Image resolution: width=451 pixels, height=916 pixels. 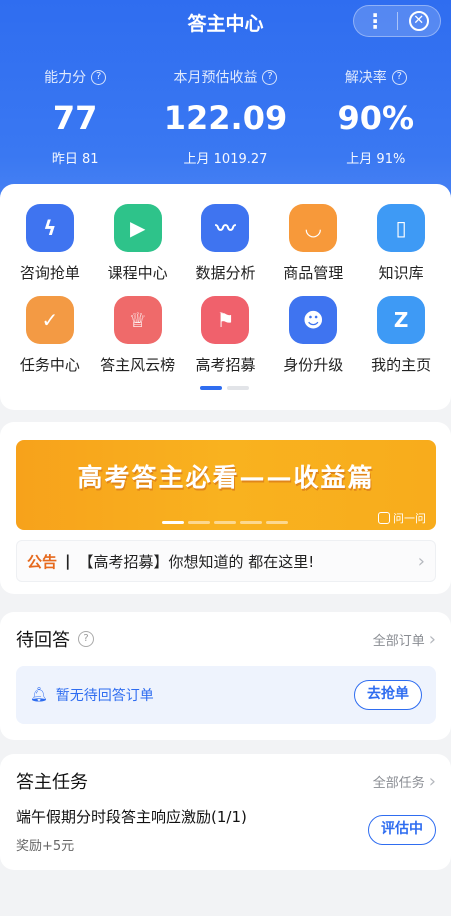 I want to click on page-title: 答主中心, so click(x=225, y=23).